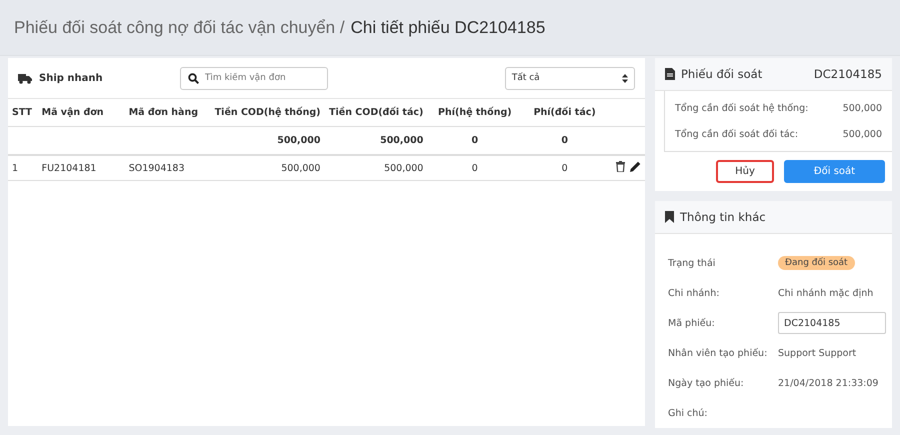 The image size is (900, 435). I want to click on field-label: Ngày tạo phiếu:, so click(706, 383).